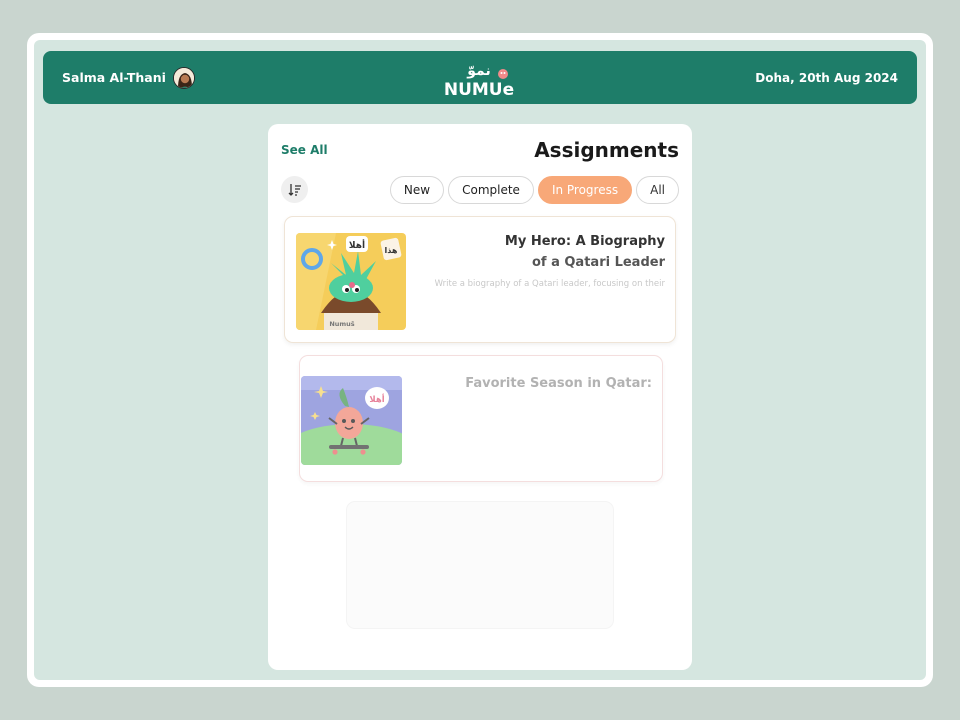 This screenshot has width=960, height=720. Describe the element at coordinates (341, 324) in the screenshot. I see `thumb-brand: Numuš` at that location.